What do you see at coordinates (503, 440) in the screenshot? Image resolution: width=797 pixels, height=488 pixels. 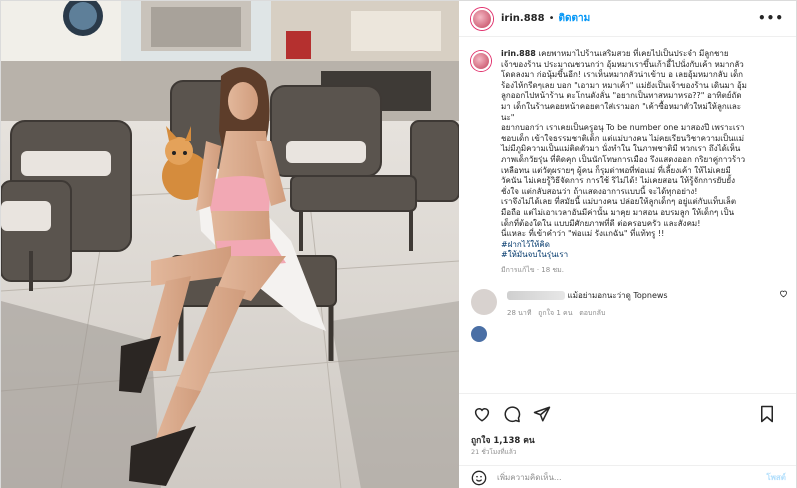 I see `likes-count: ถูกใจ 1,138 คน` at bounding box center [503, 440].